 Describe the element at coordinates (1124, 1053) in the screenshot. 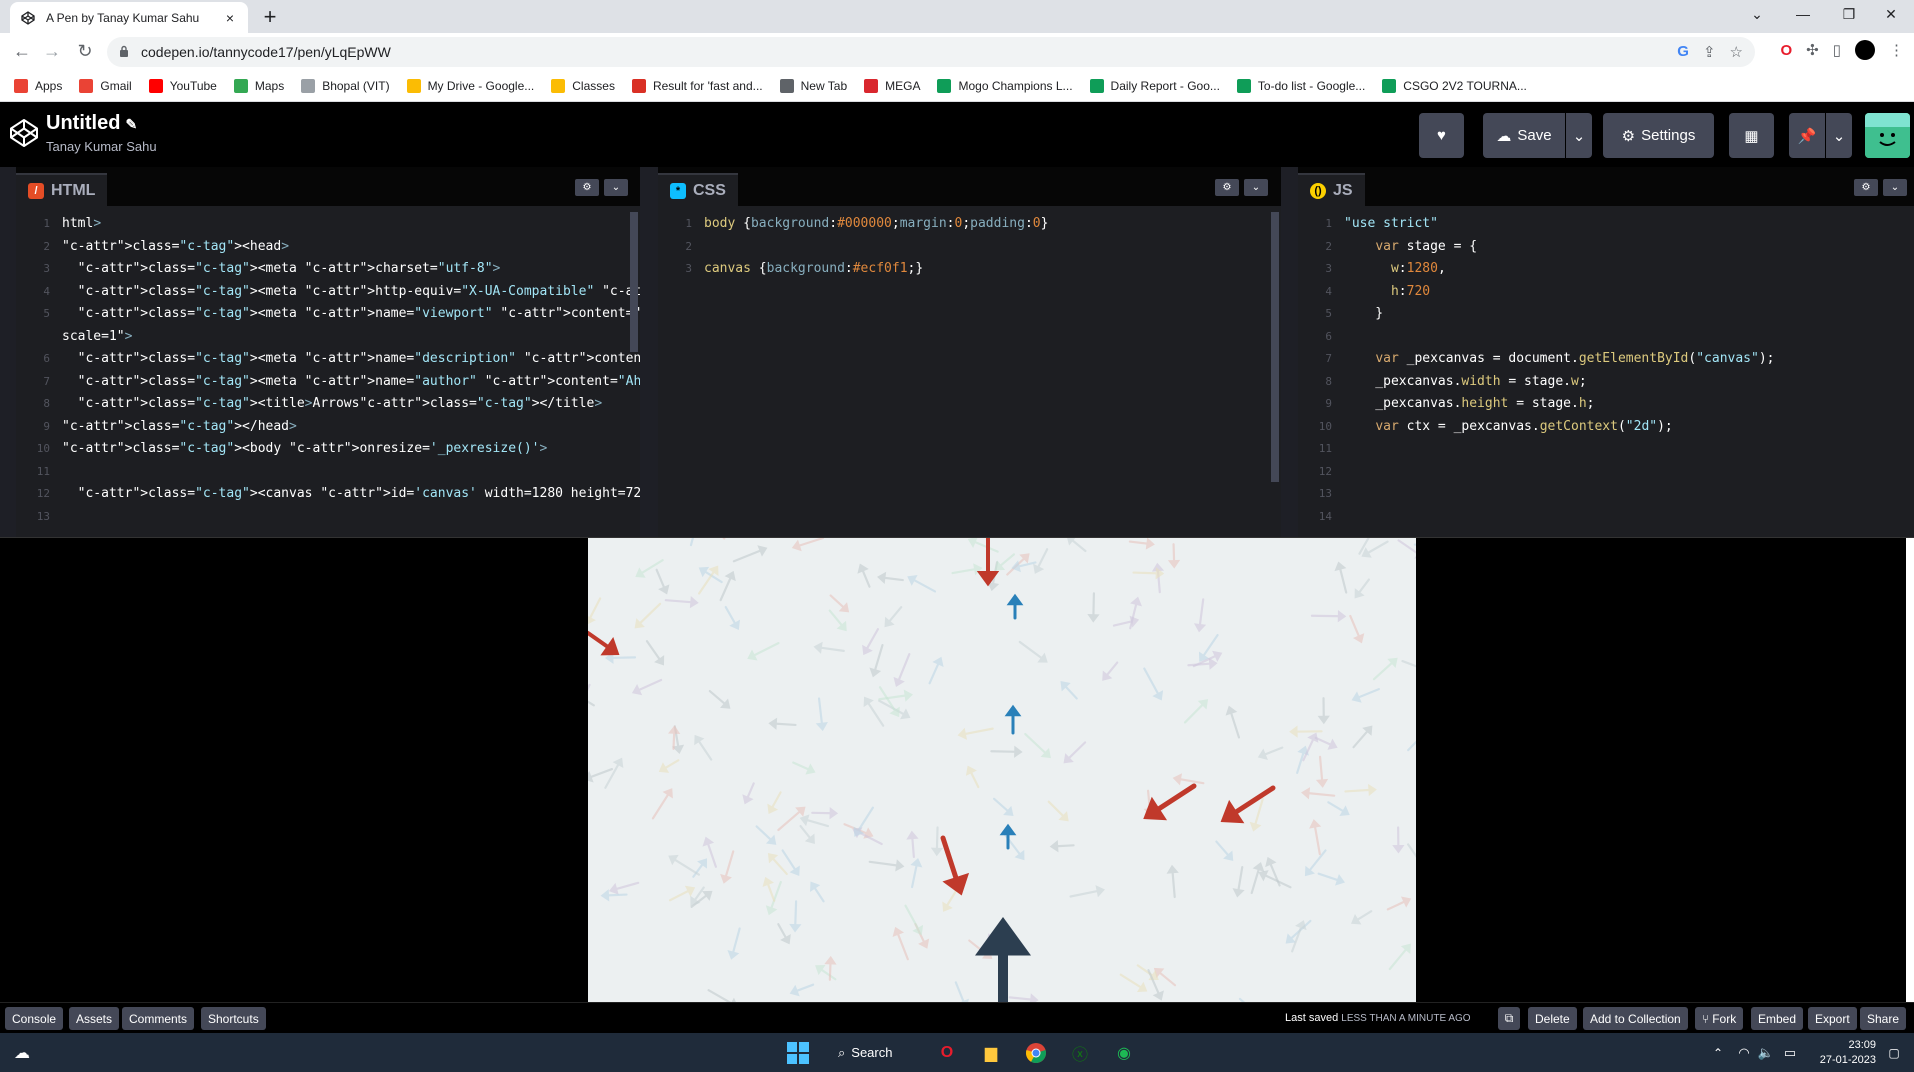

I see `spotify-icon: ◉` at that location.